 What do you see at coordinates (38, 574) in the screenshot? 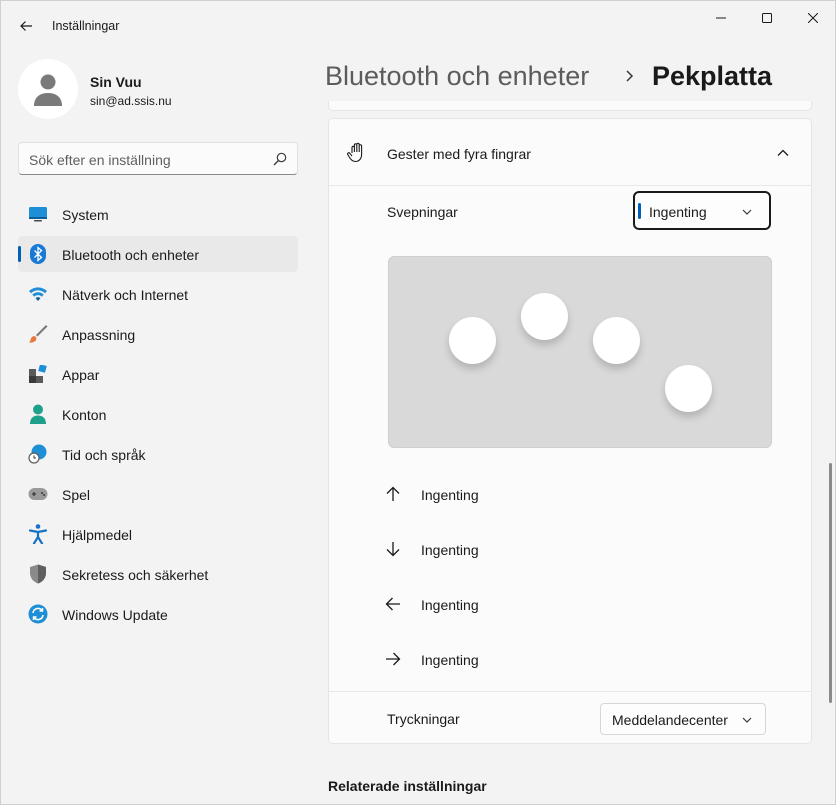
I see `shield-icon` at bounding box center [38, 574].